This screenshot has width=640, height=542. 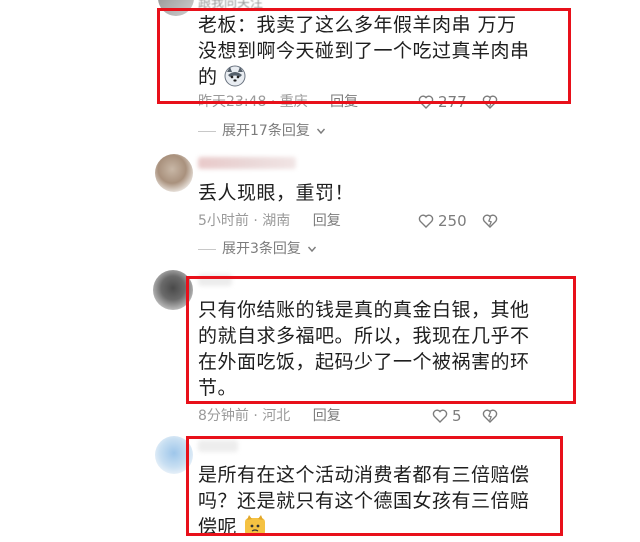 What do you see at coordinates (276, 416) in the screenshot?
I see `comment-location: 河北` at bounding box center [276, 416].